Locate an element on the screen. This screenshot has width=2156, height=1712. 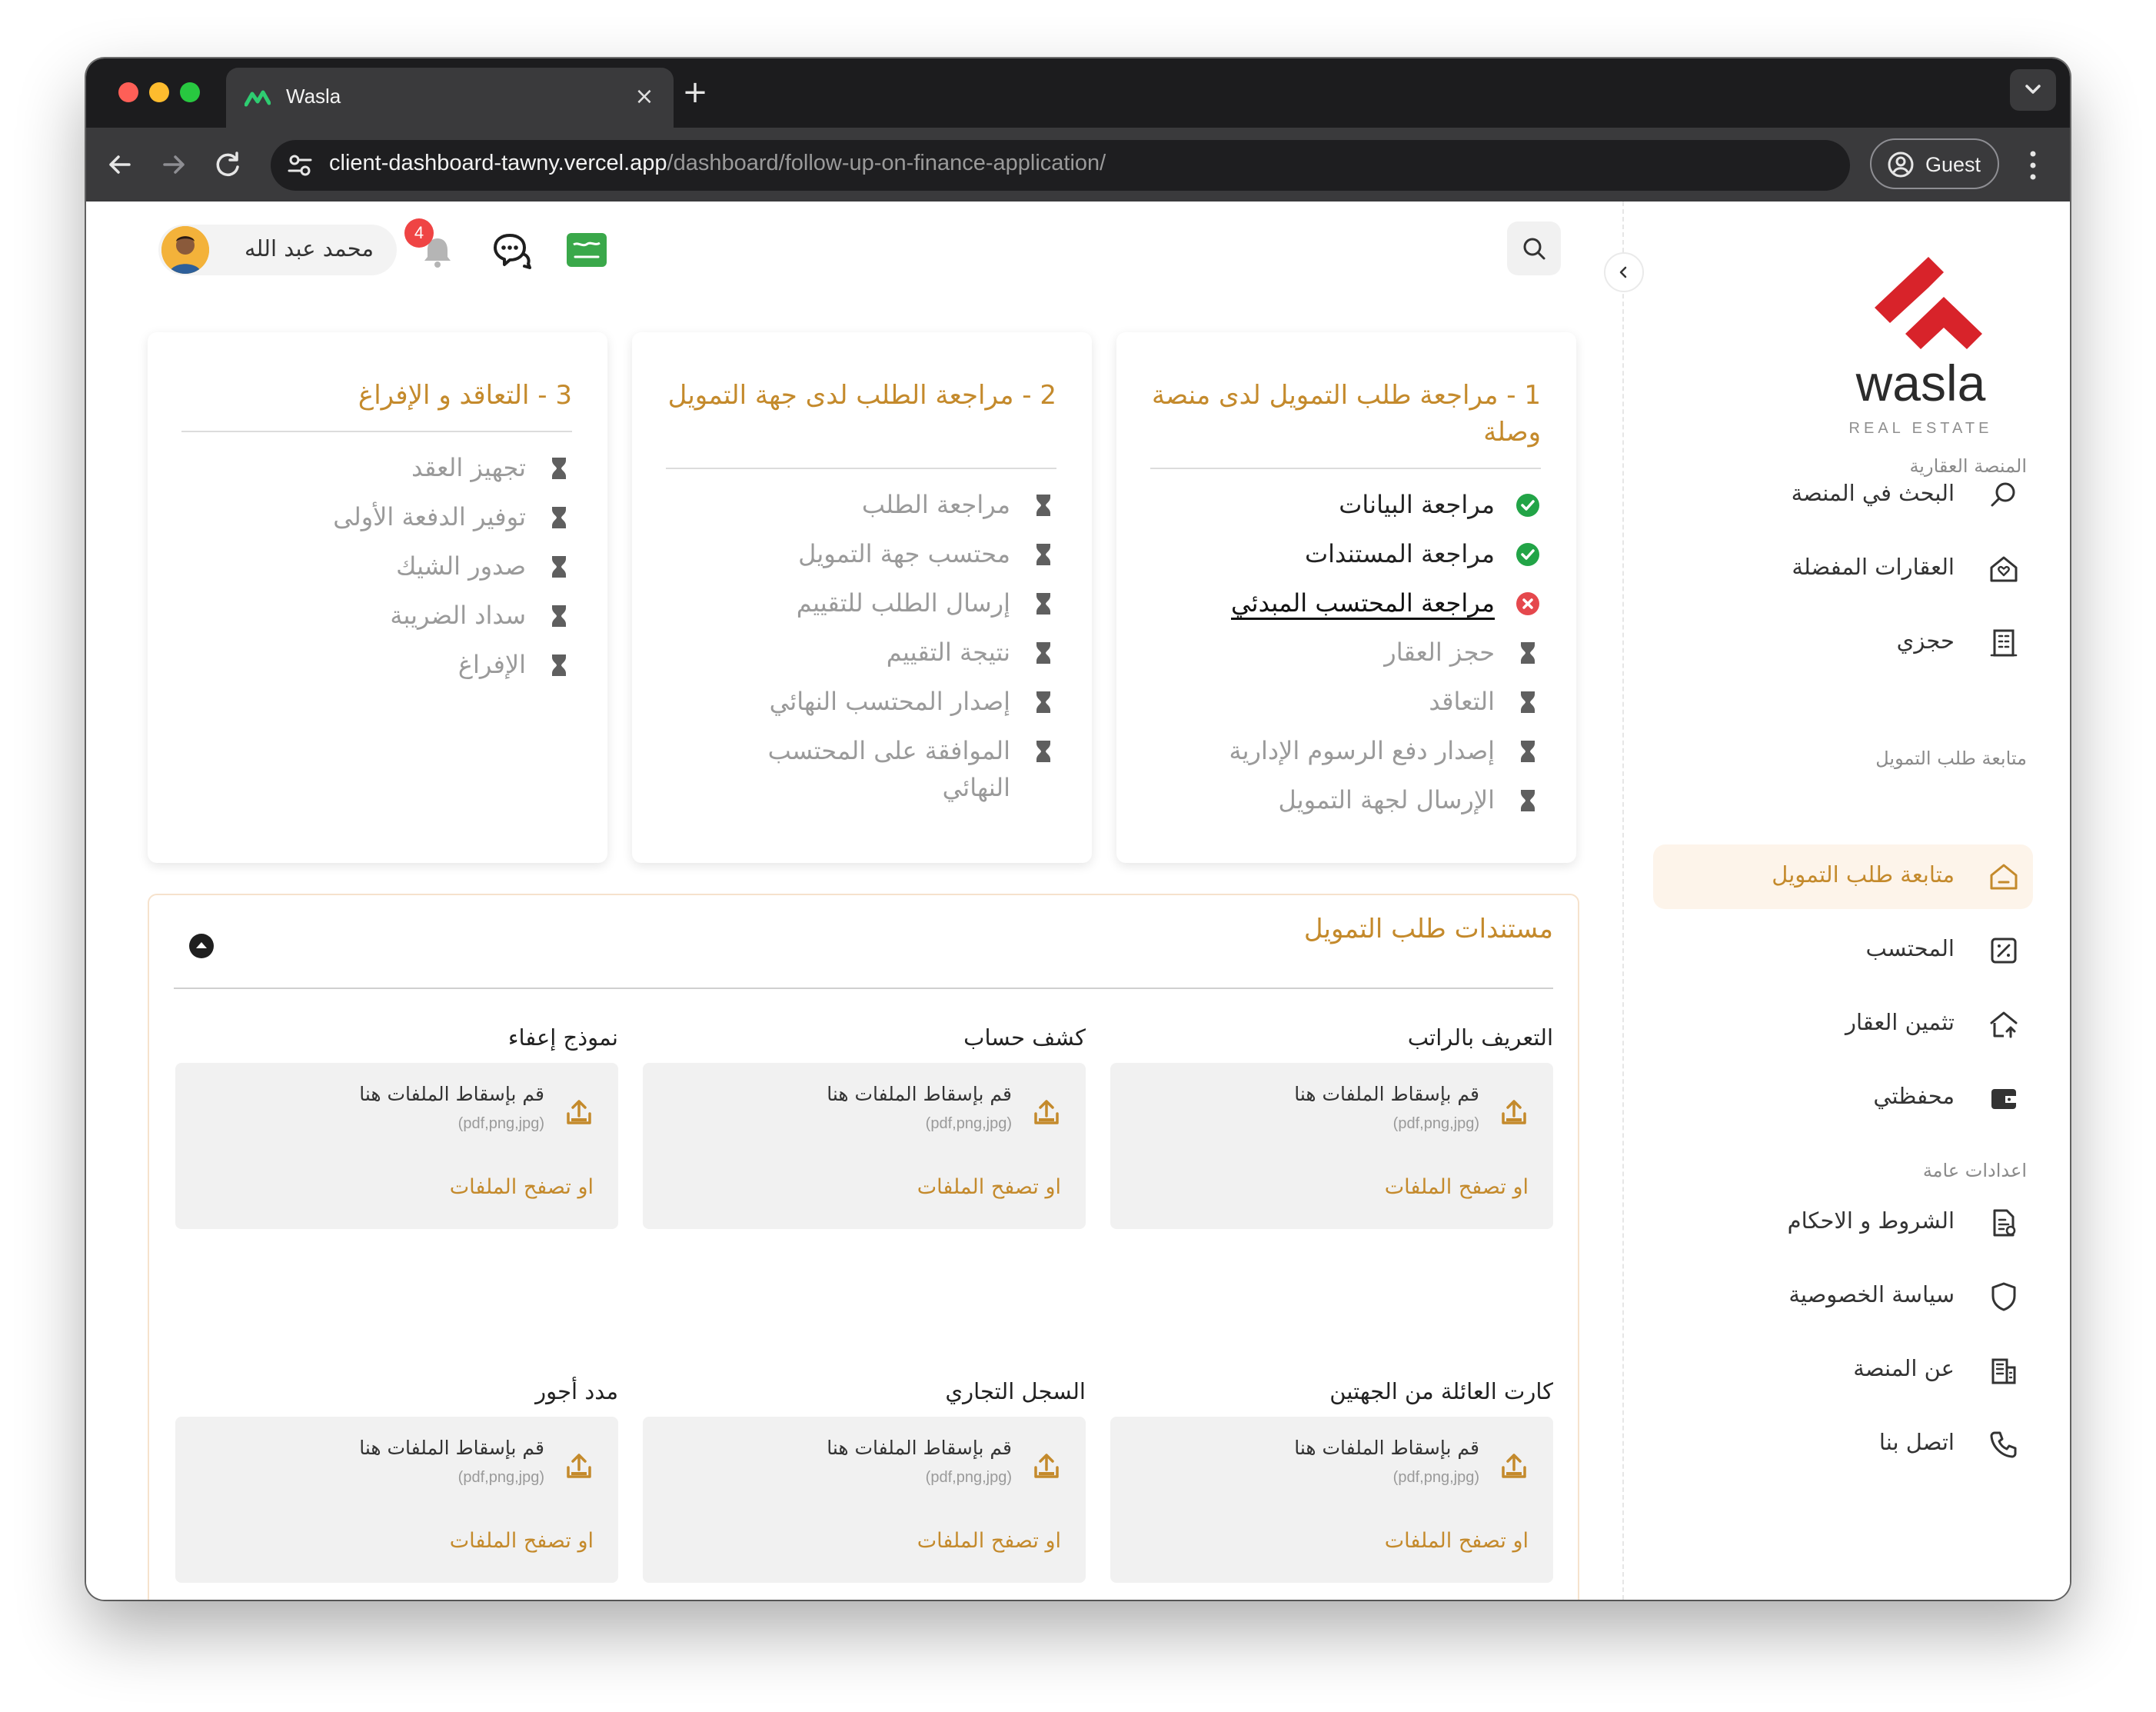
new-tab-button: + is located at coordinates (695, 94).